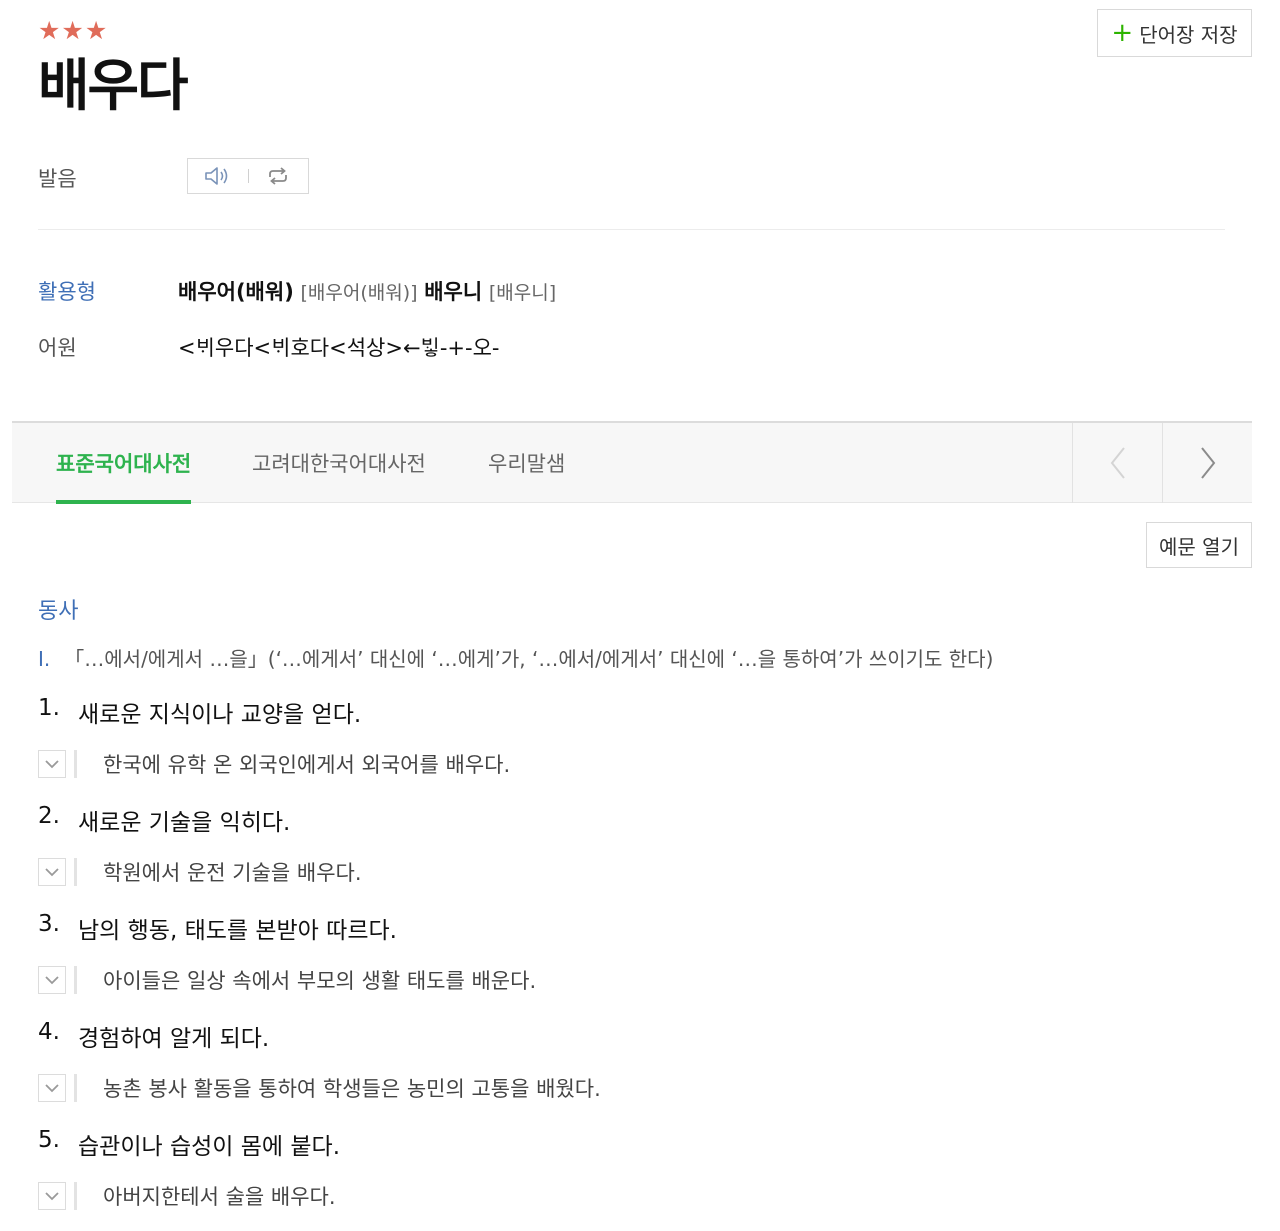  Describe the element at coordinates (236, 292) in the screenshot. I see `conjugation-form: 배우어(배워)` at that location.